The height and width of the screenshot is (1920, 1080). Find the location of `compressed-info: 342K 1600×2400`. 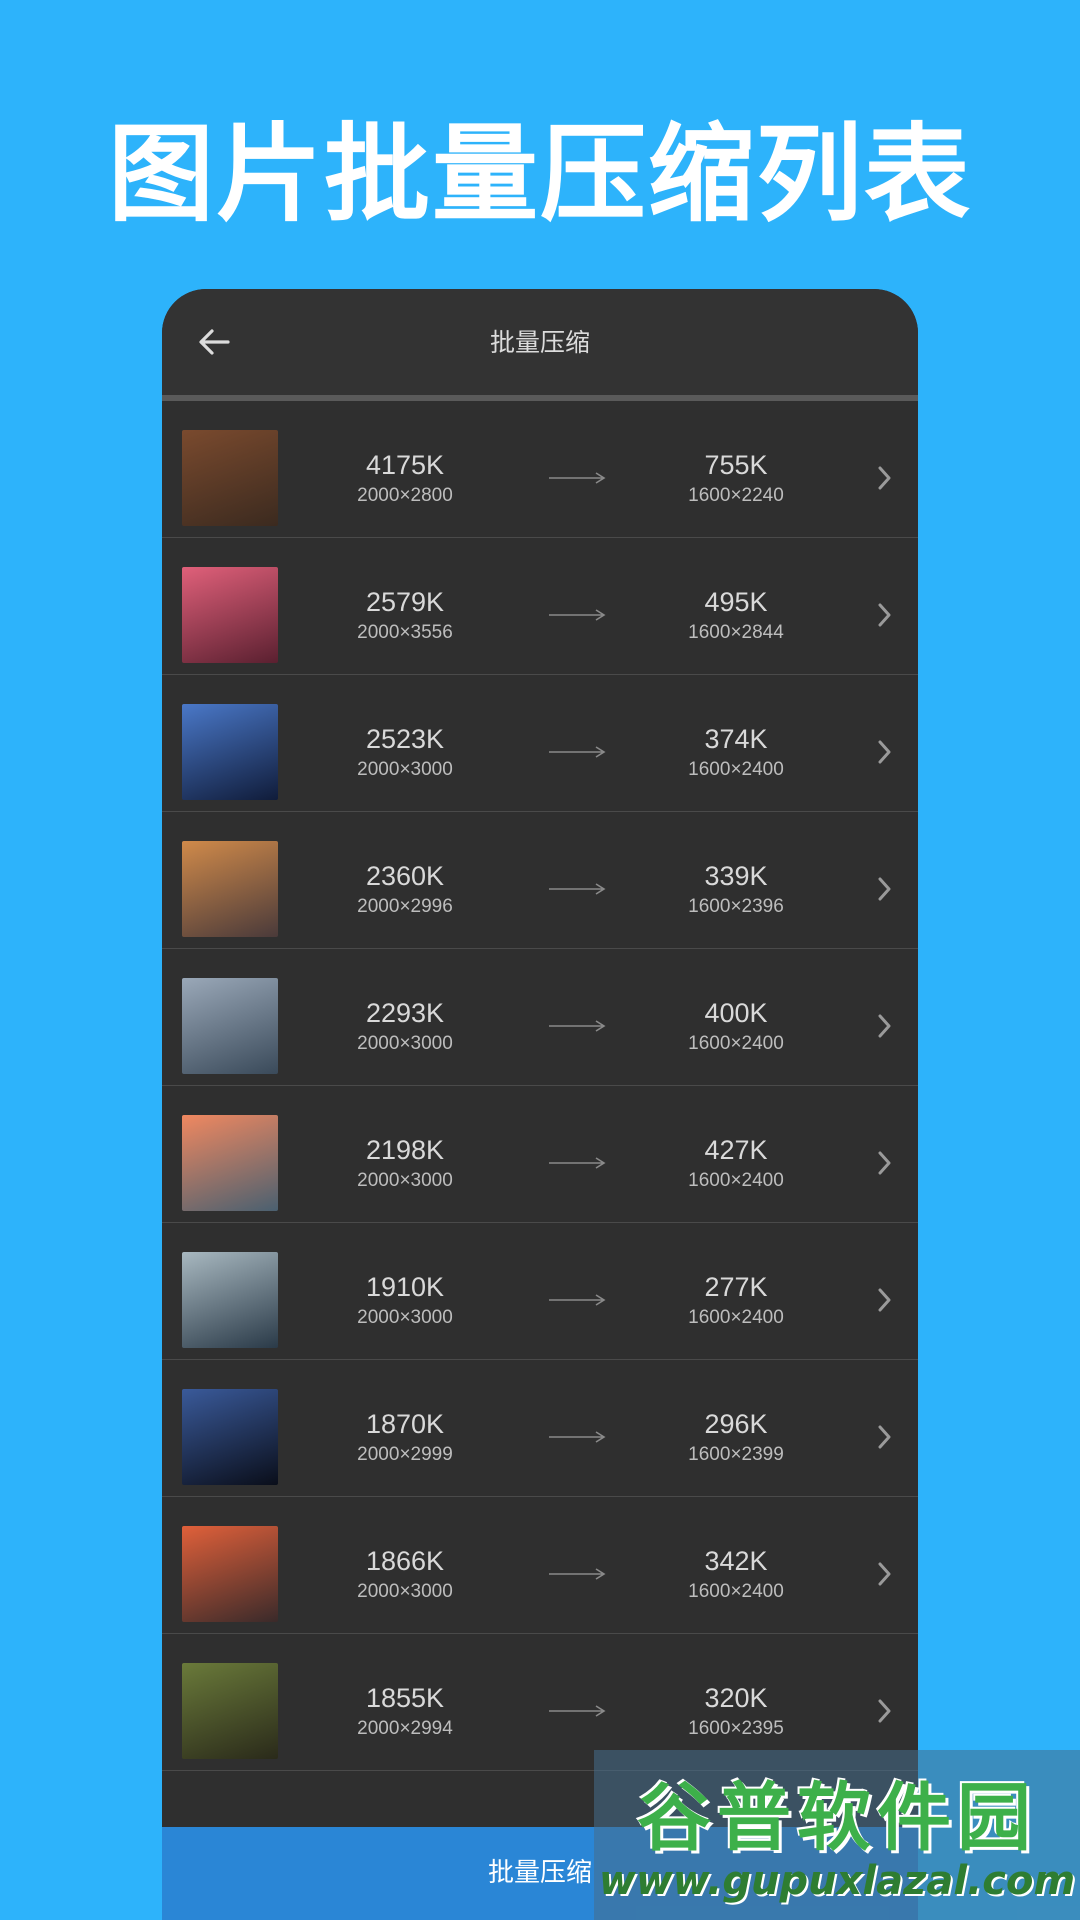

compressed-info: 342K 1600×2400 is located at coordinates (736, 1575).